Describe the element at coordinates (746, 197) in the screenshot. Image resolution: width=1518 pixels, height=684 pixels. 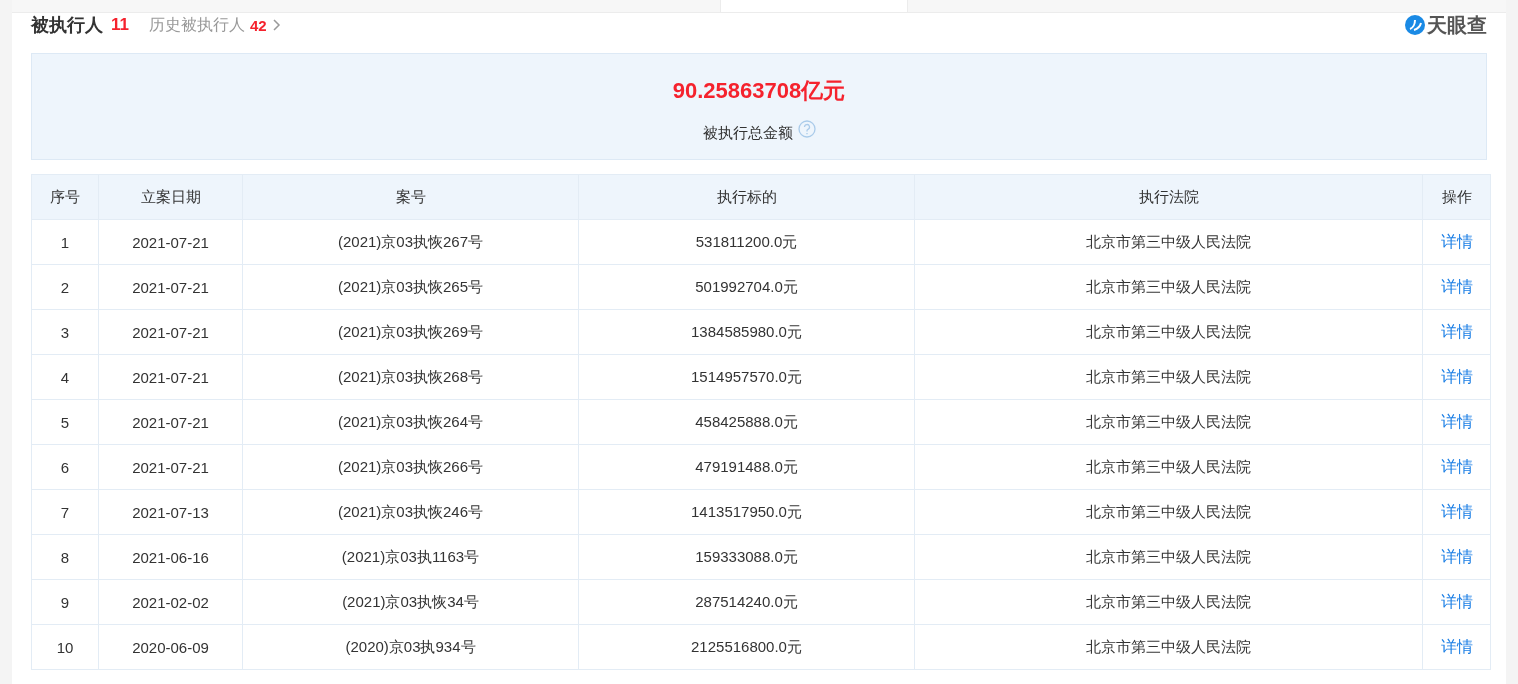
I see `column-header: 执行标的` at that location.